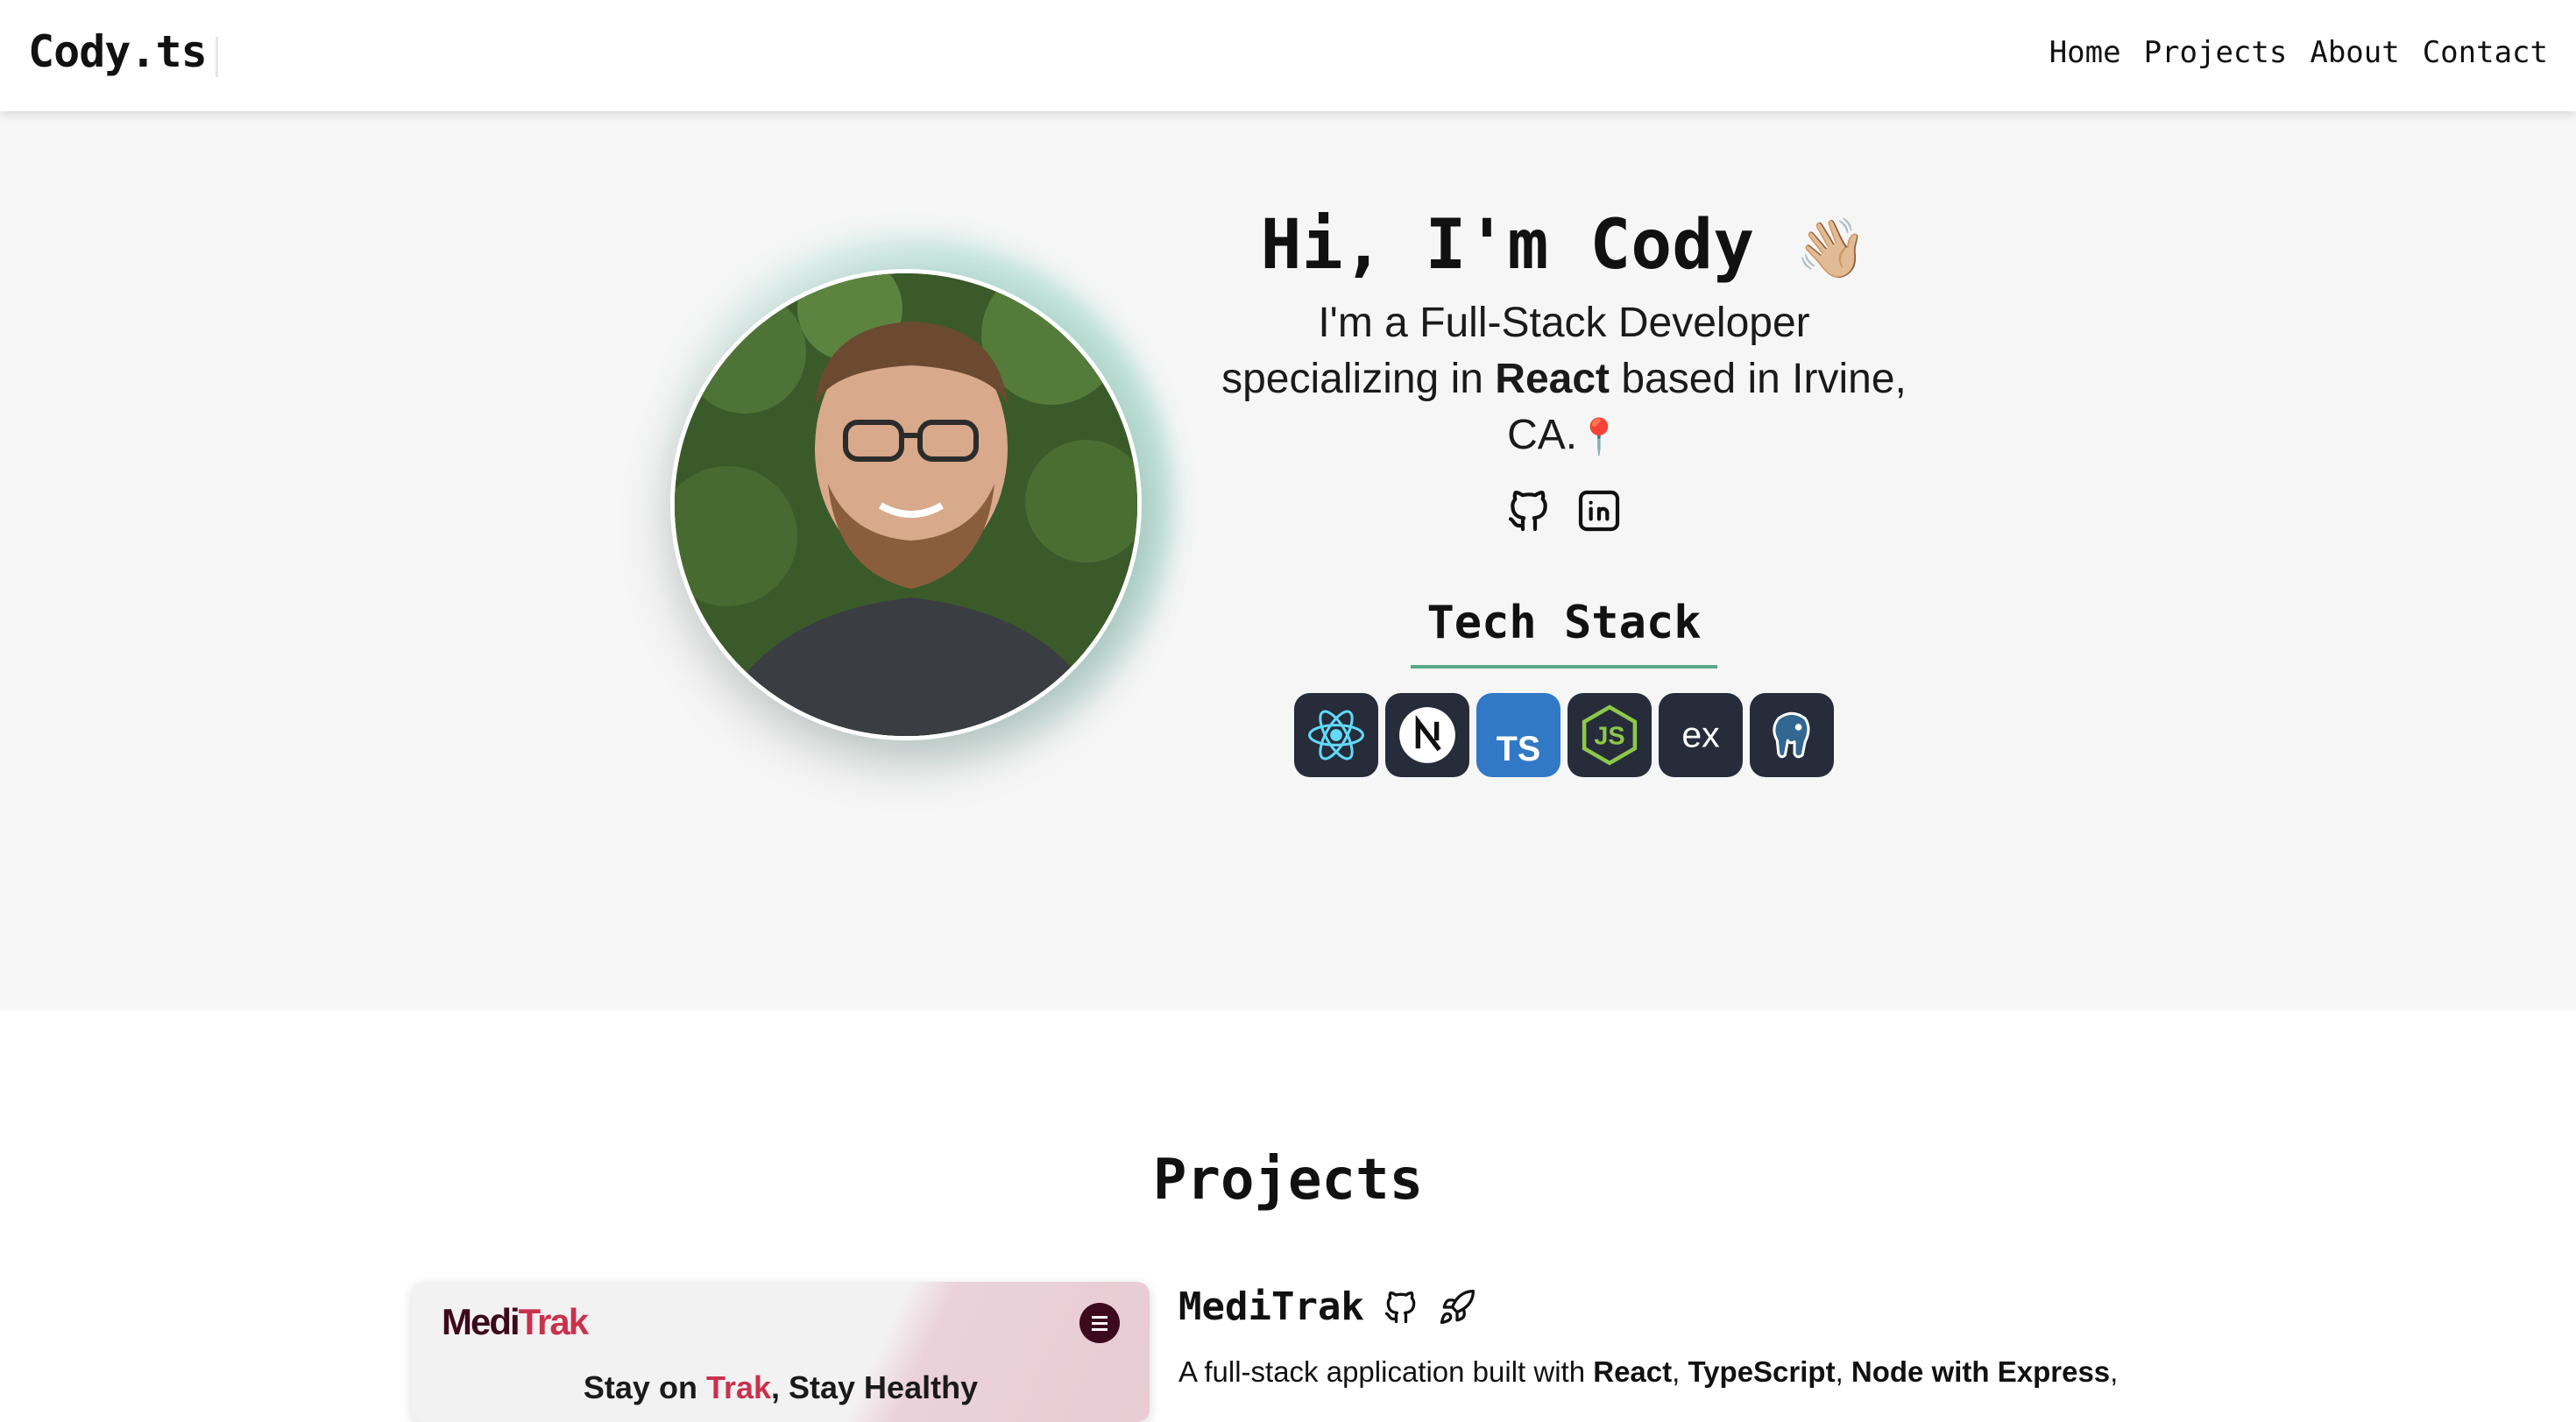 This screenshot has width=2576, height=1422. Describe the element at coordinates (2216, 52) in the screenshot. I see `nav-projects: Projects` at that location.